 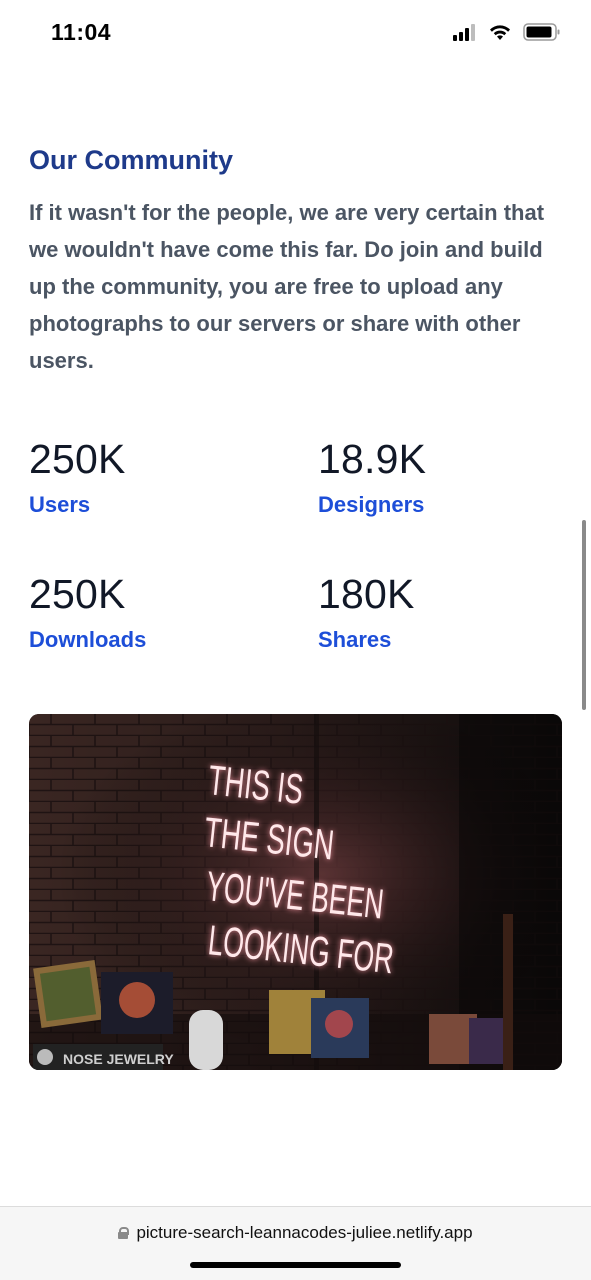 I want to click on status-time: 11:04, so click(x=81, y=32).